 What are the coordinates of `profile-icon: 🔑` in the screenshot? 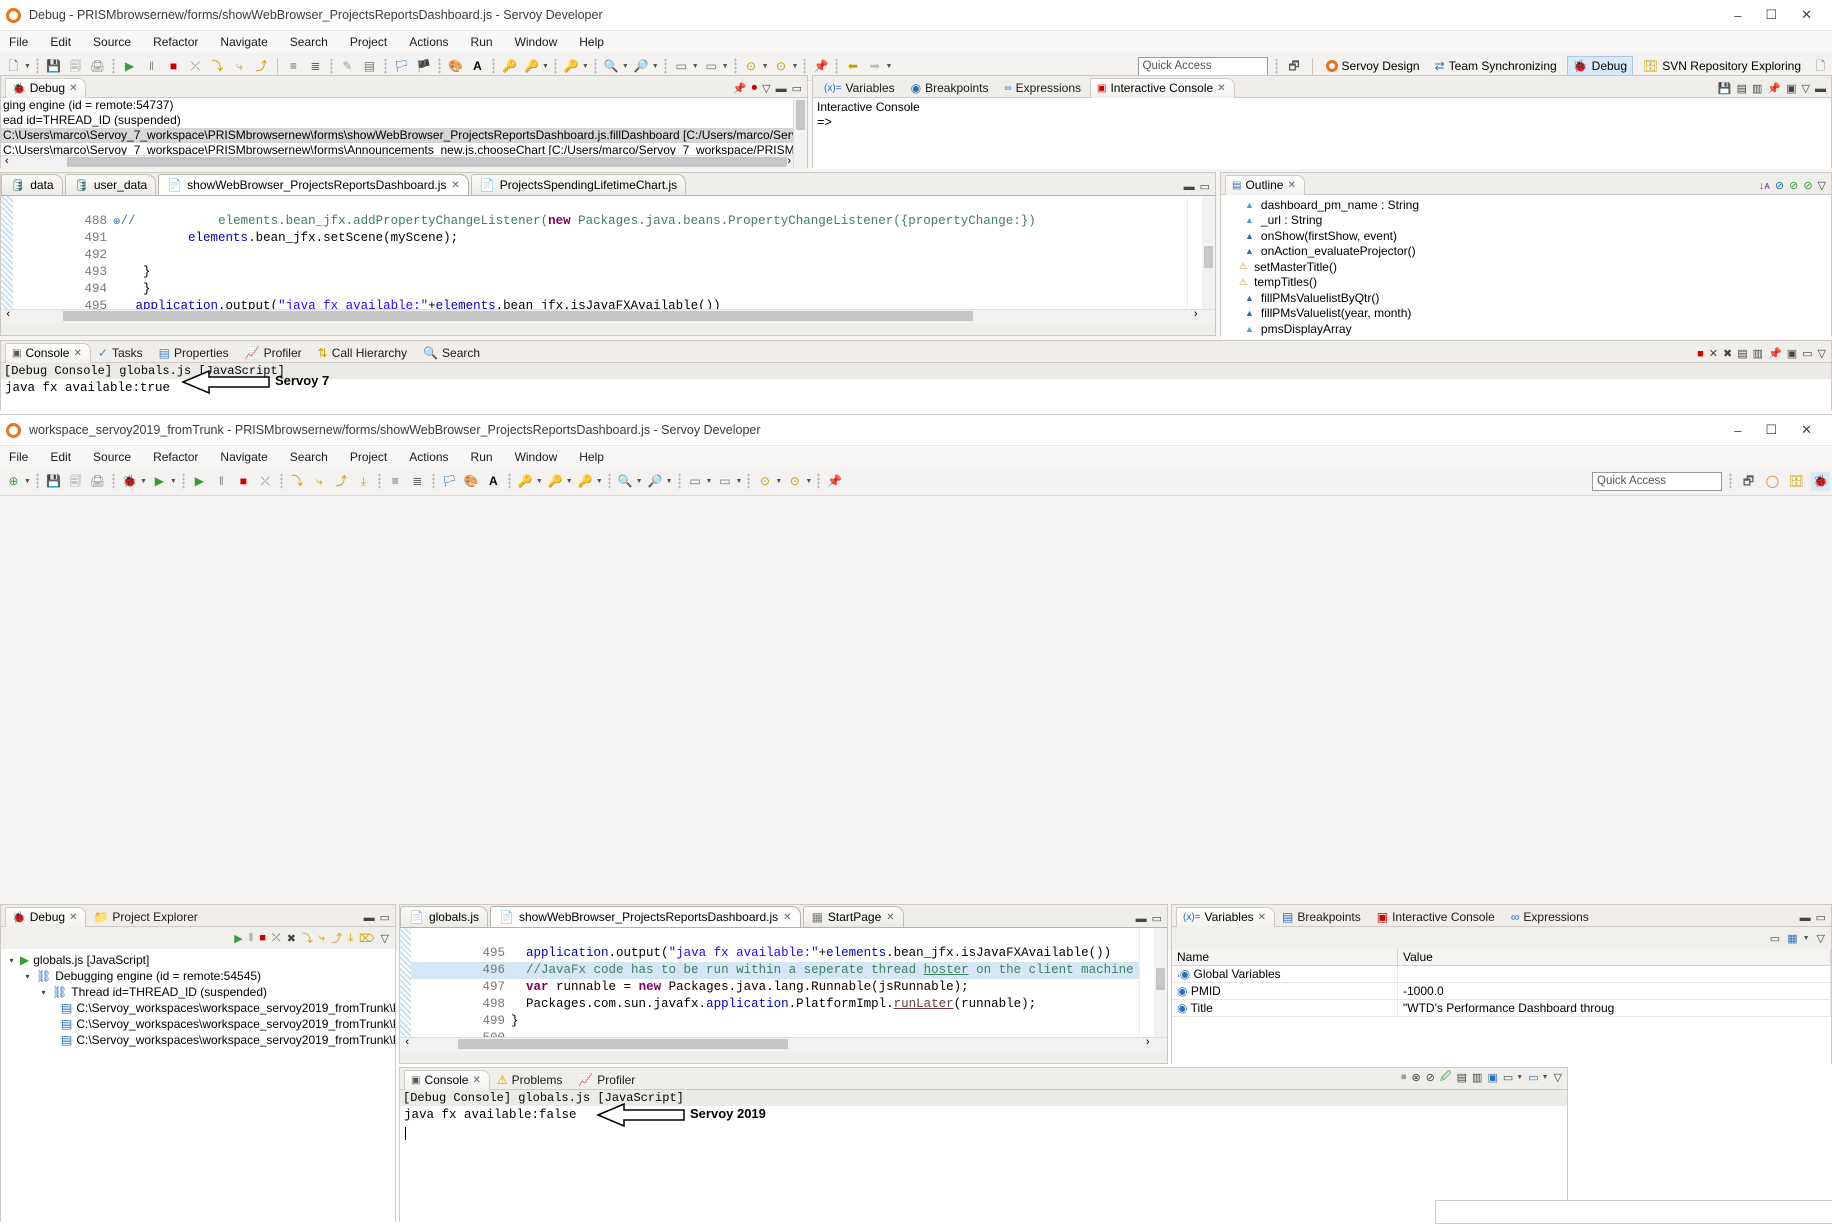 It's located at (571, 66).